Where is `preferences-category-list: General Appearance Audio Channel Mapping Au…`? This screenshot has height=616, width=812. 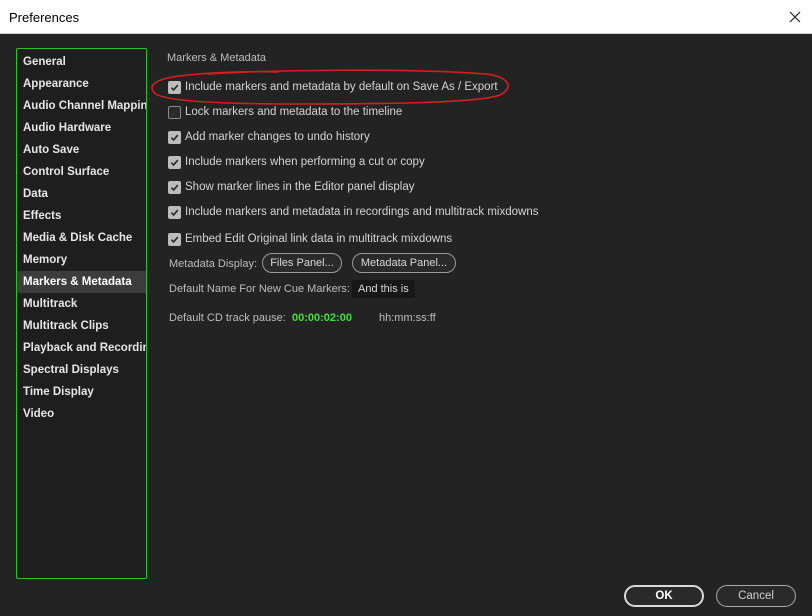
preferences-category-list: General Appearance Audio Channel Mapping Au… is located at coordinates (81, 313).